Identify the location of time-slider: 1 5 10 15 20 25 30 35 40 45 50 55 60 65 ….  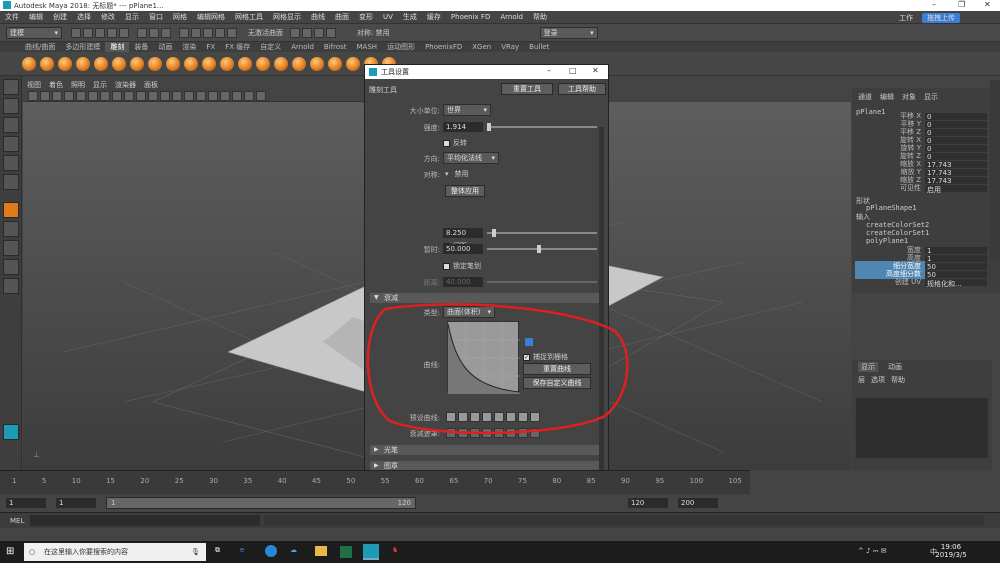
(375, 482).